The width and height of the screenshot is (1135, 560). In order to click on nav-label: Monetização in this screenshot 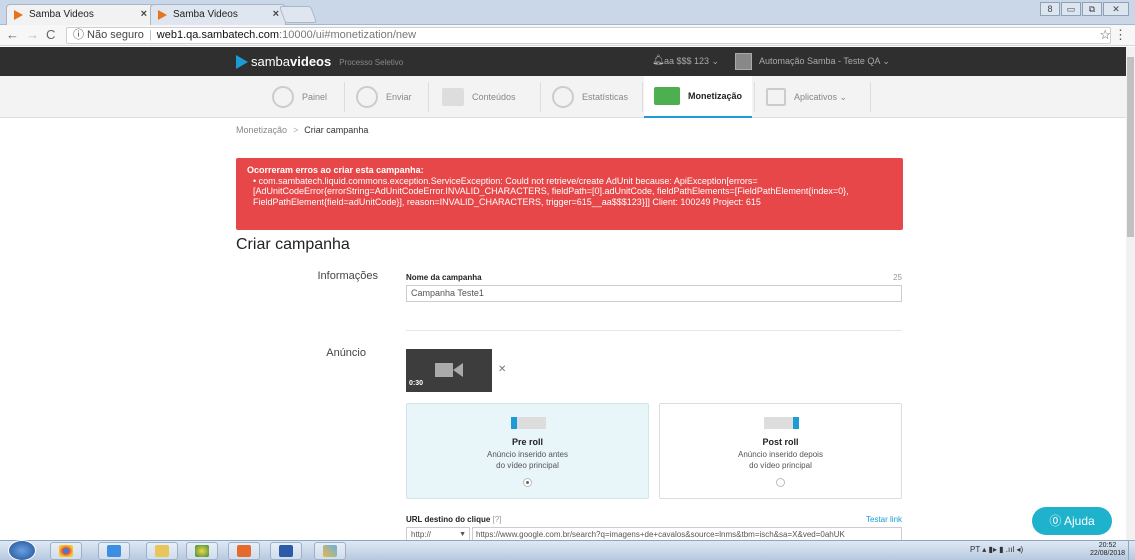, I will do `click(715, 96)`.